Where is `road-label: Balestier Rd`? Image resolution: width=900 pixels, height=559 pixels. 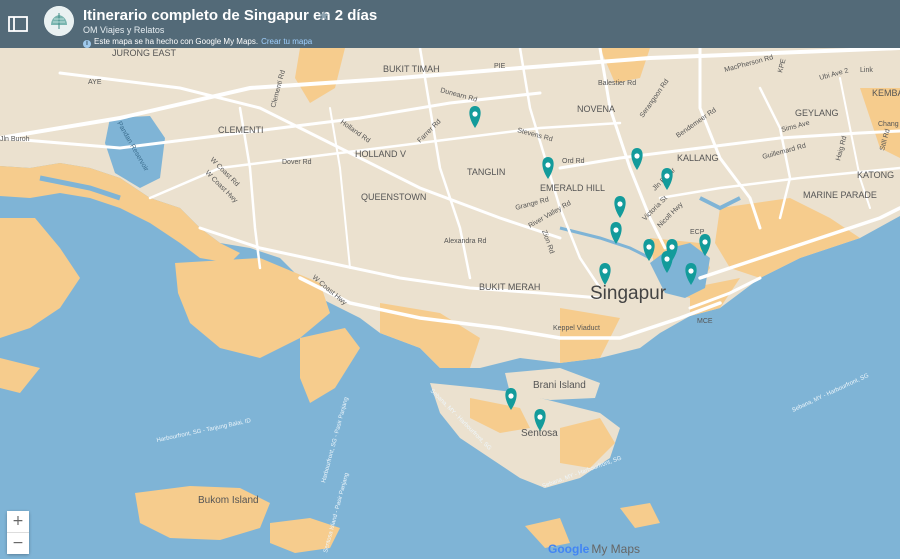 road-label: Balestier Rd is located at coordinates (617, 83).